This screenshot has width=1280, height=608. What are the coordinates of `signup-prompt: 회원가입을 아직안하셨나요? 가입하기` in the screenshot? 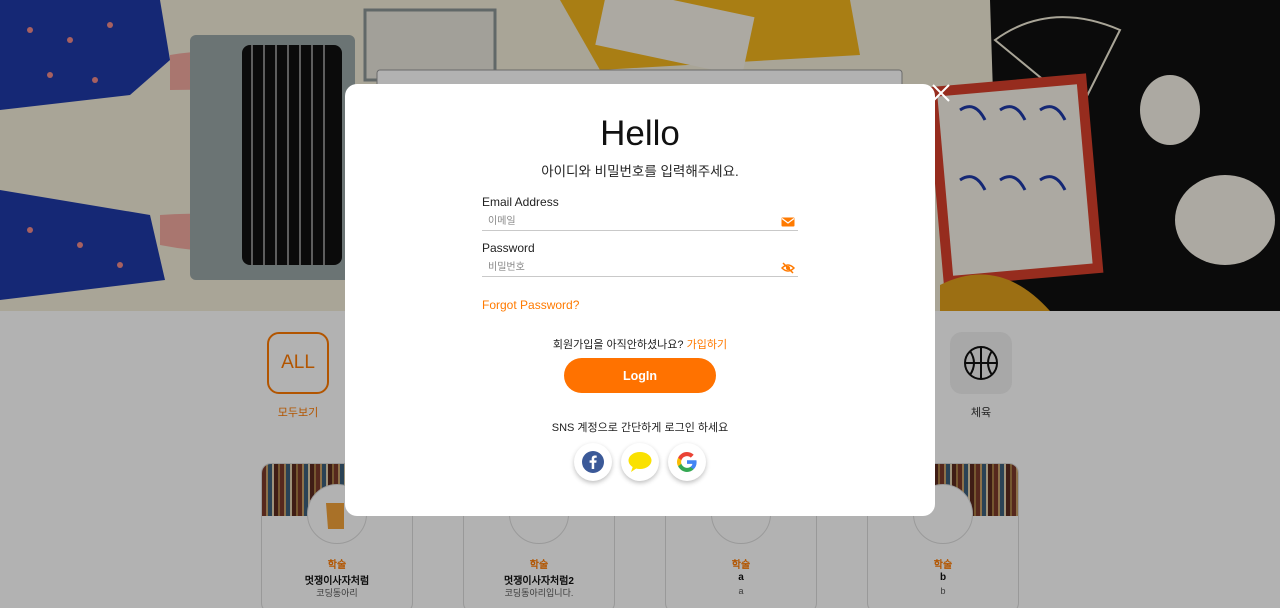 It's located at (640, 344).